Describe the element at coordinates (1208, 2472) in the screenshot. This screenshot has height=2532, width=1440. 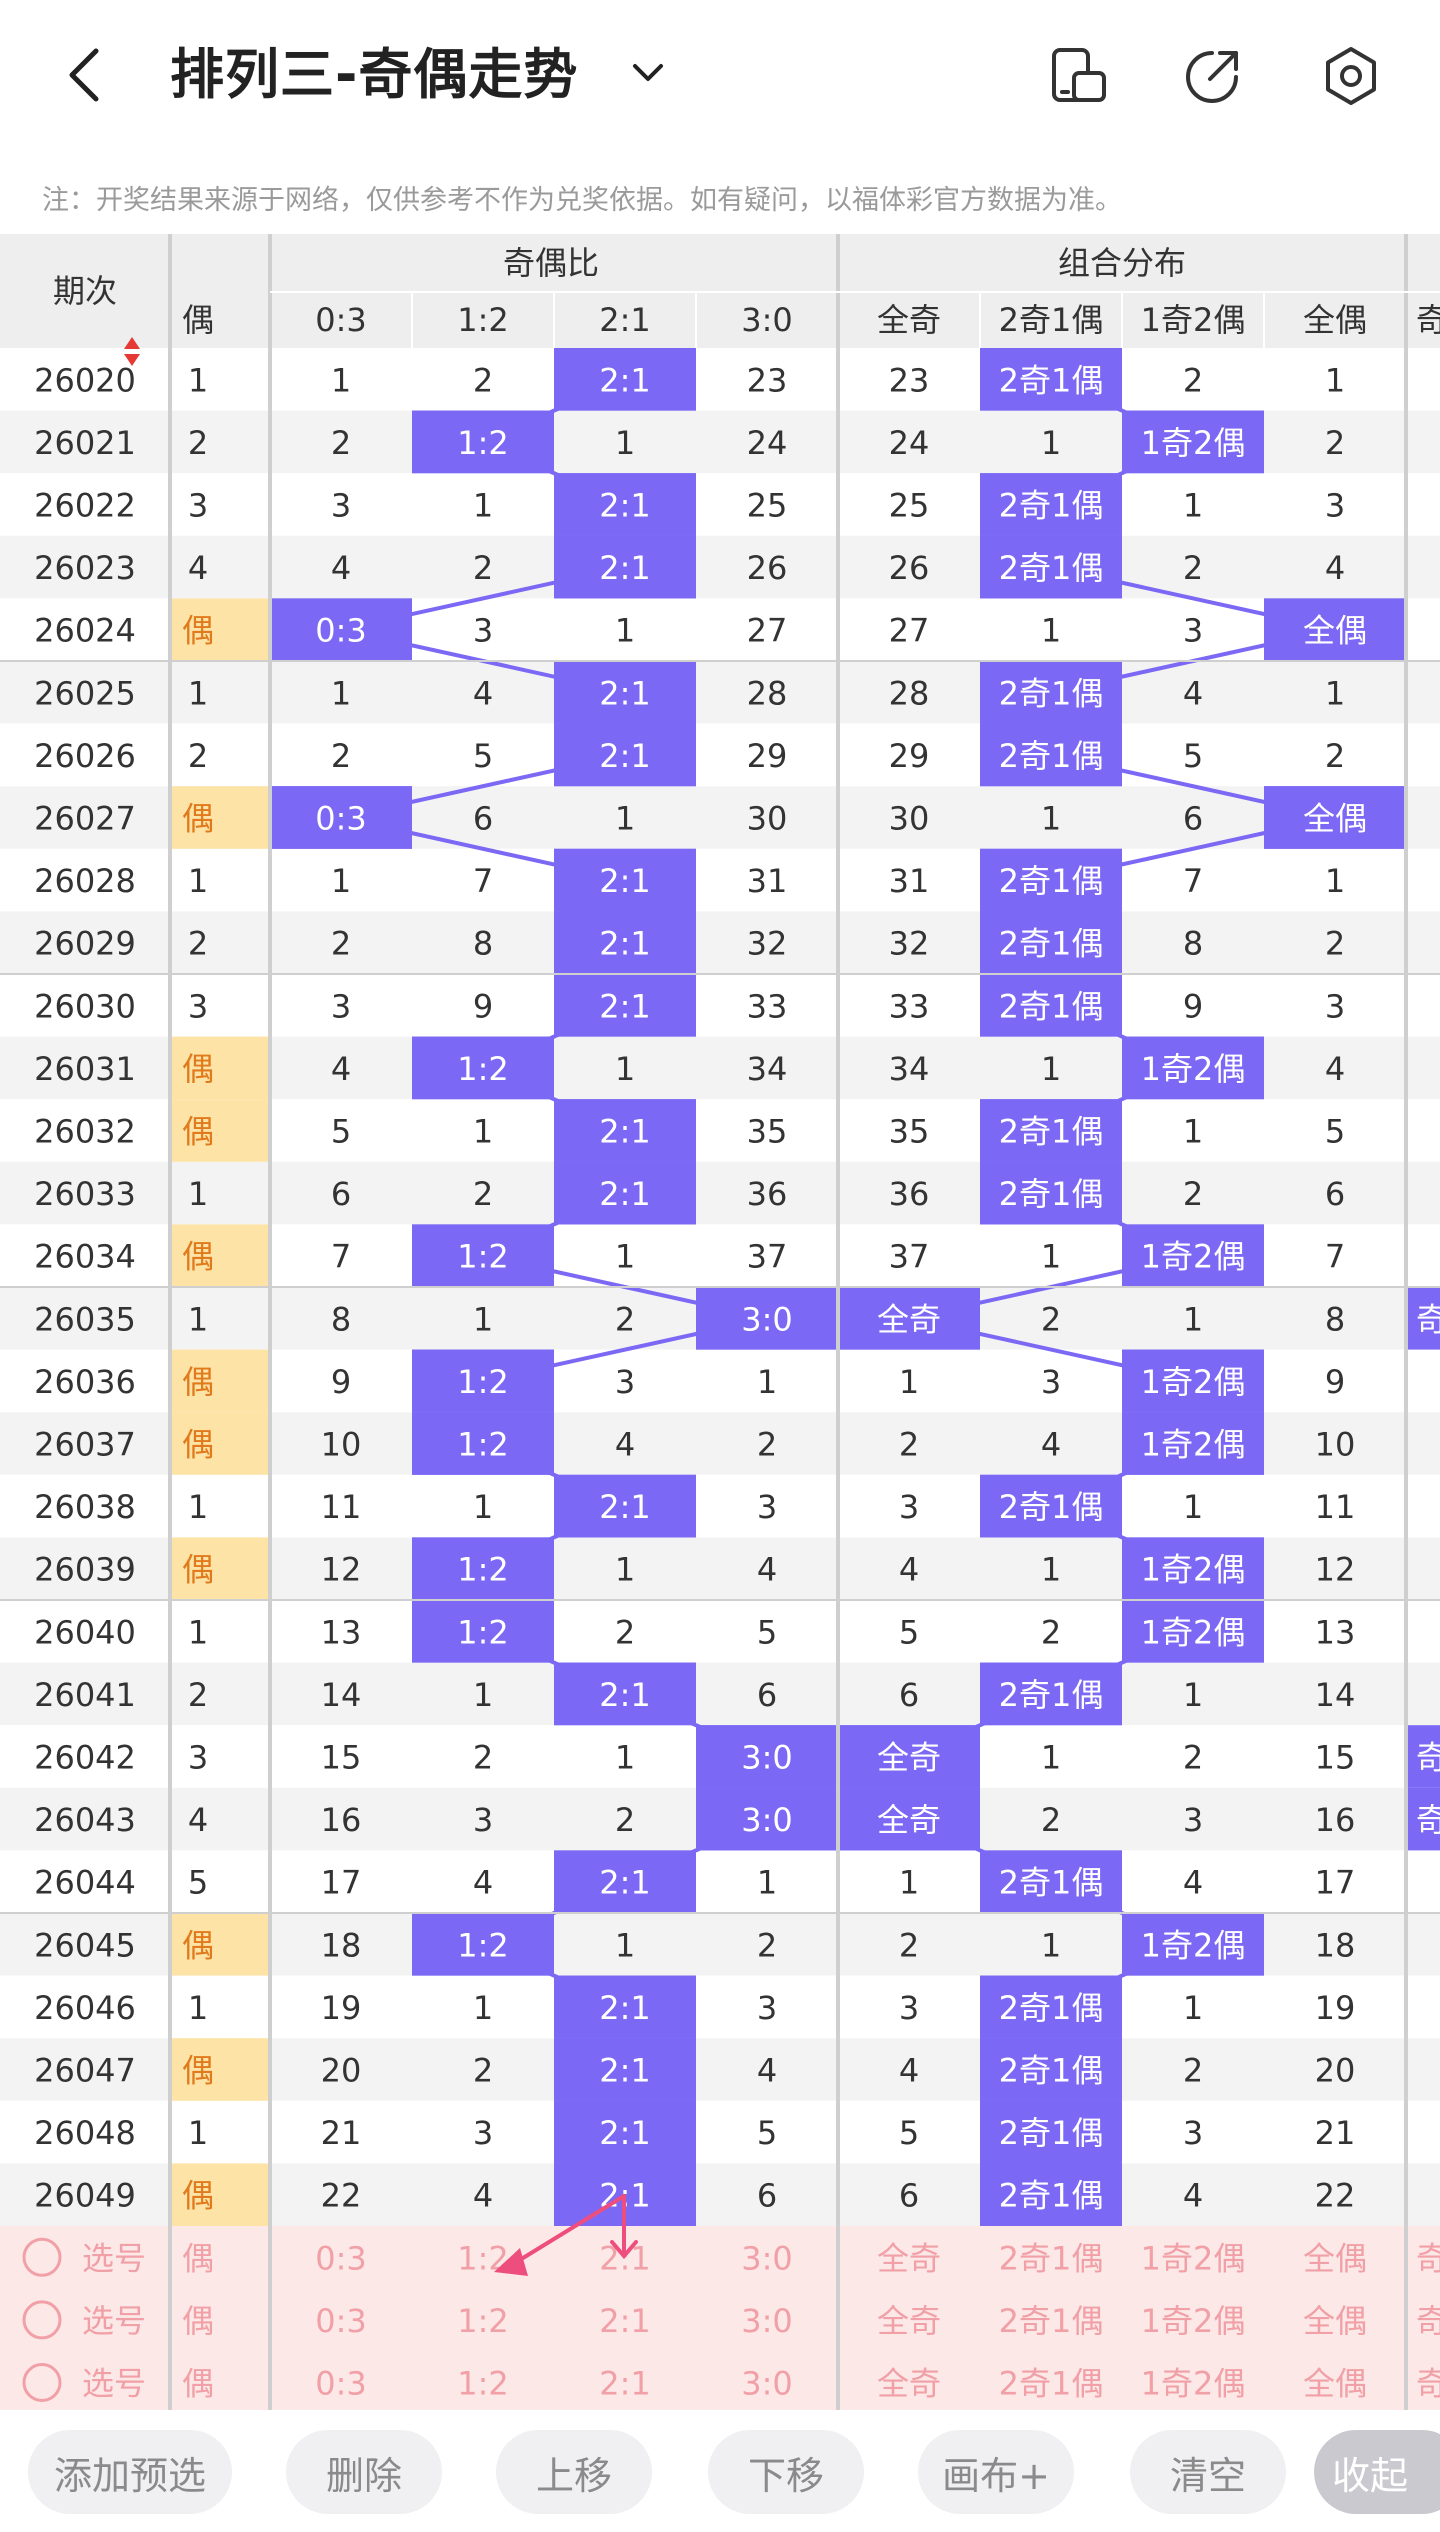
I see `clear-button: 清空` at that location.